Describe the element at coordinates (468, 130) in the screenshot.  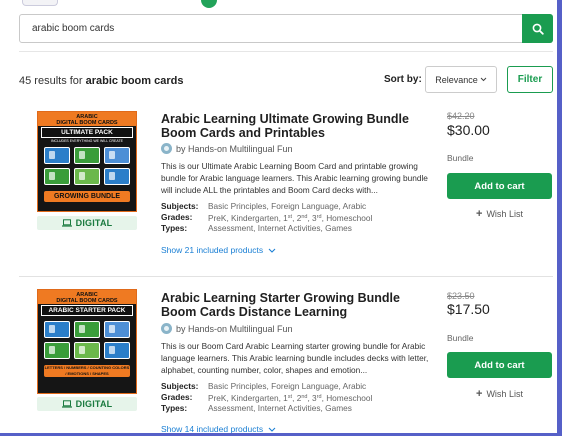
I see `sale-price: $30.00` at that location.